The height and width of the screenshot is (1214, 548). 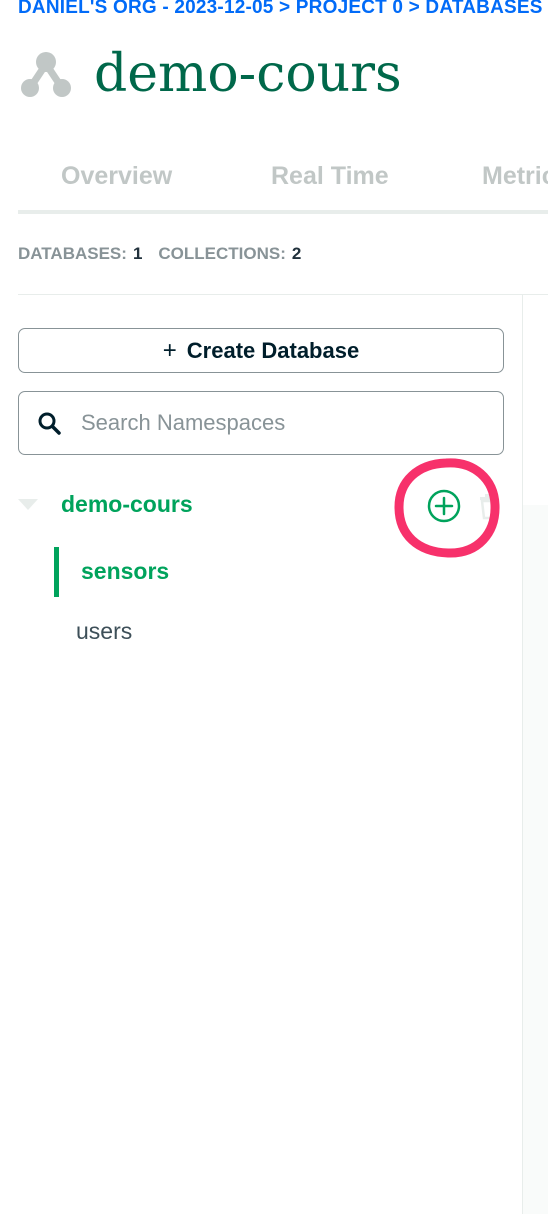 I want to click on title-row: demo-cours, so click(x=211, y=74).